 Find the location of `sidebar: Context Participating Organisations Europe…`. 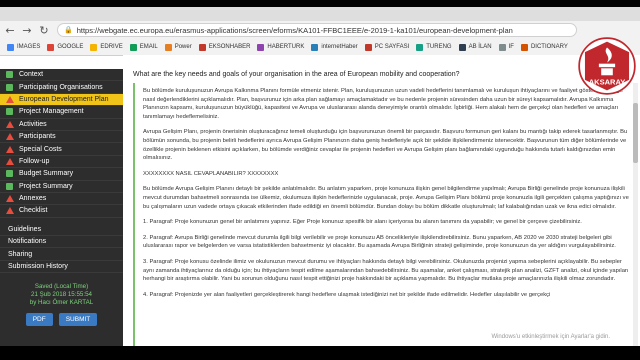

sidebar: Context Participating Organisations Europe… is located at coordinates (61, 207).